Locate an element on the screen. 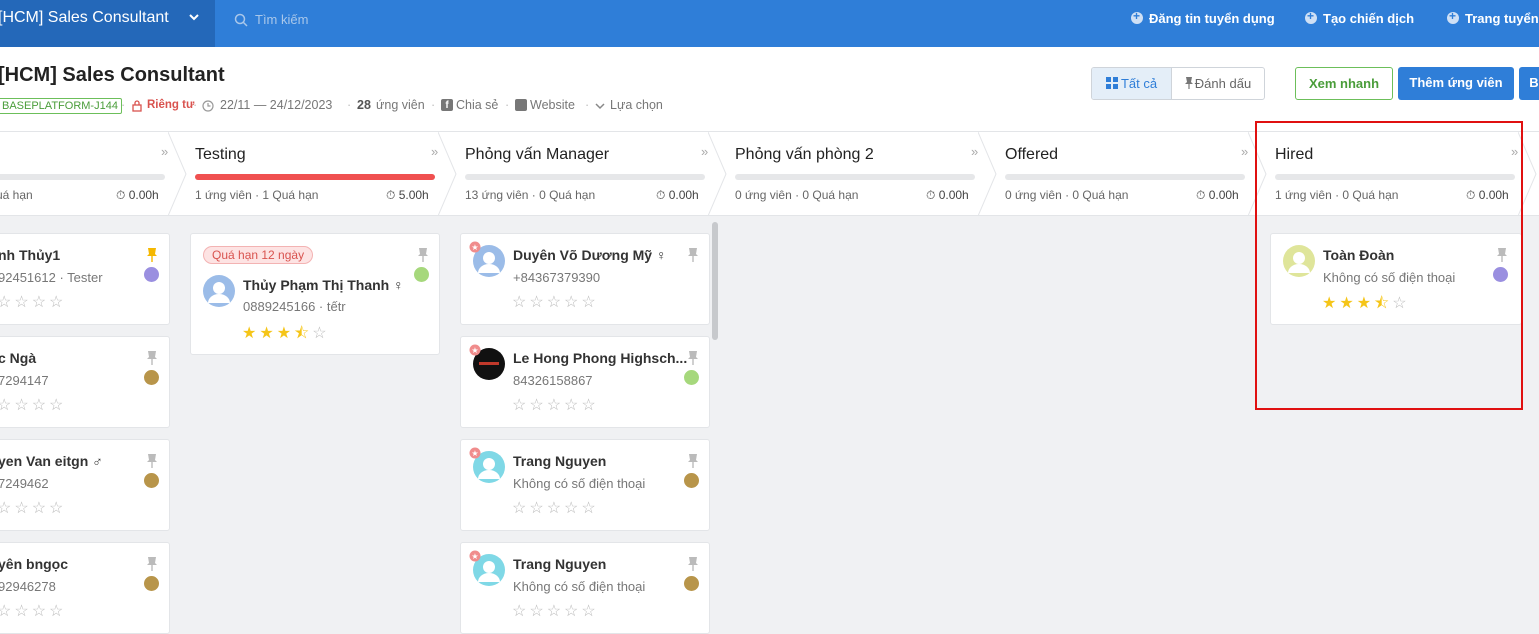 The height and width of the screenshot is (634, 1539). candidate-card: yên bngọc 92946278 ☆☆☆☆ is located at coordinates (85, 588).